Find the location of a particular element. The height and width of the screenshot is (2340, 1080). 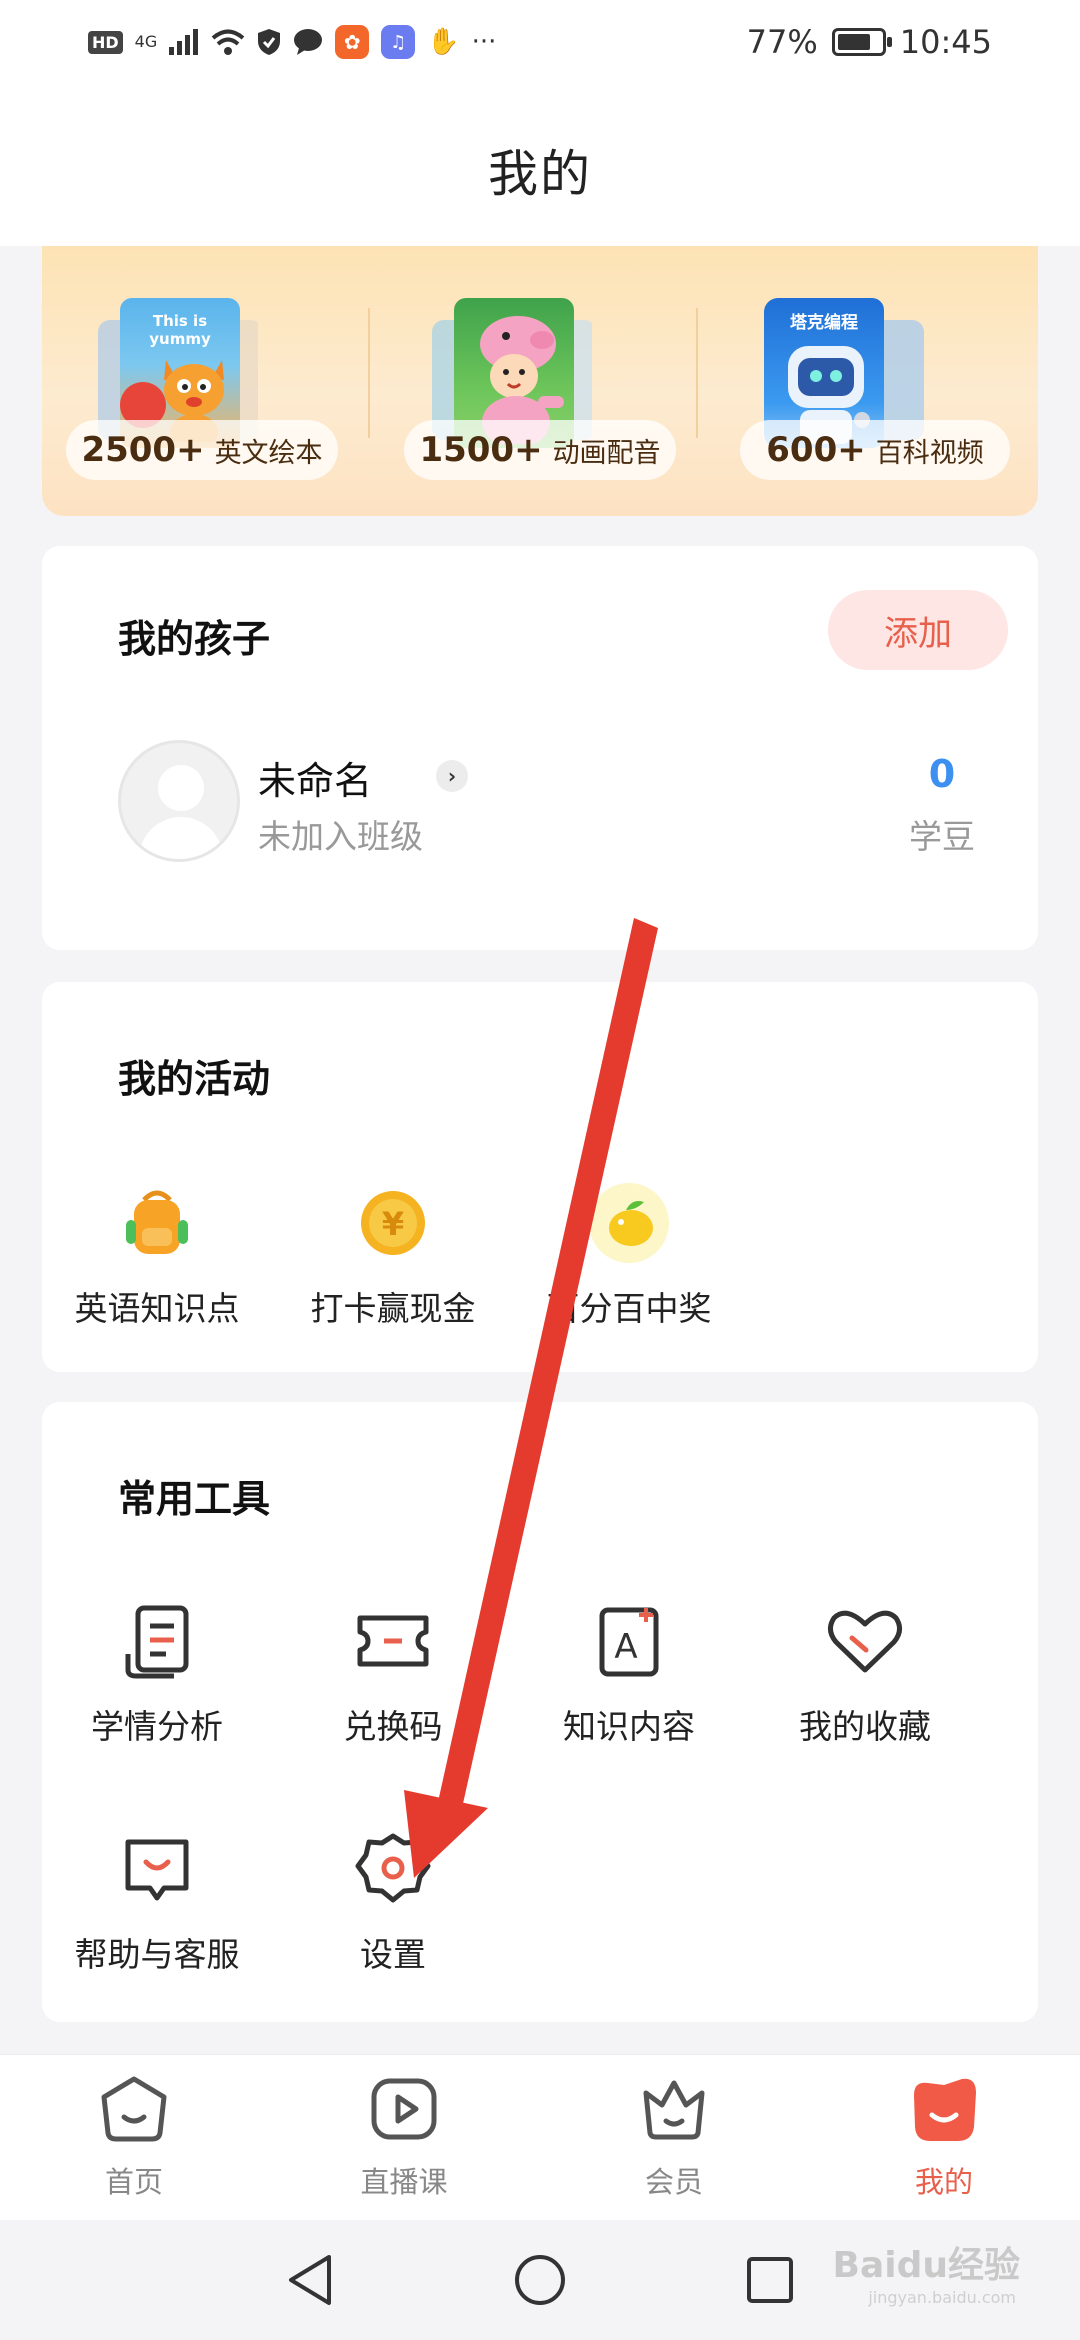

avatar is located at coordinates (179, 801).